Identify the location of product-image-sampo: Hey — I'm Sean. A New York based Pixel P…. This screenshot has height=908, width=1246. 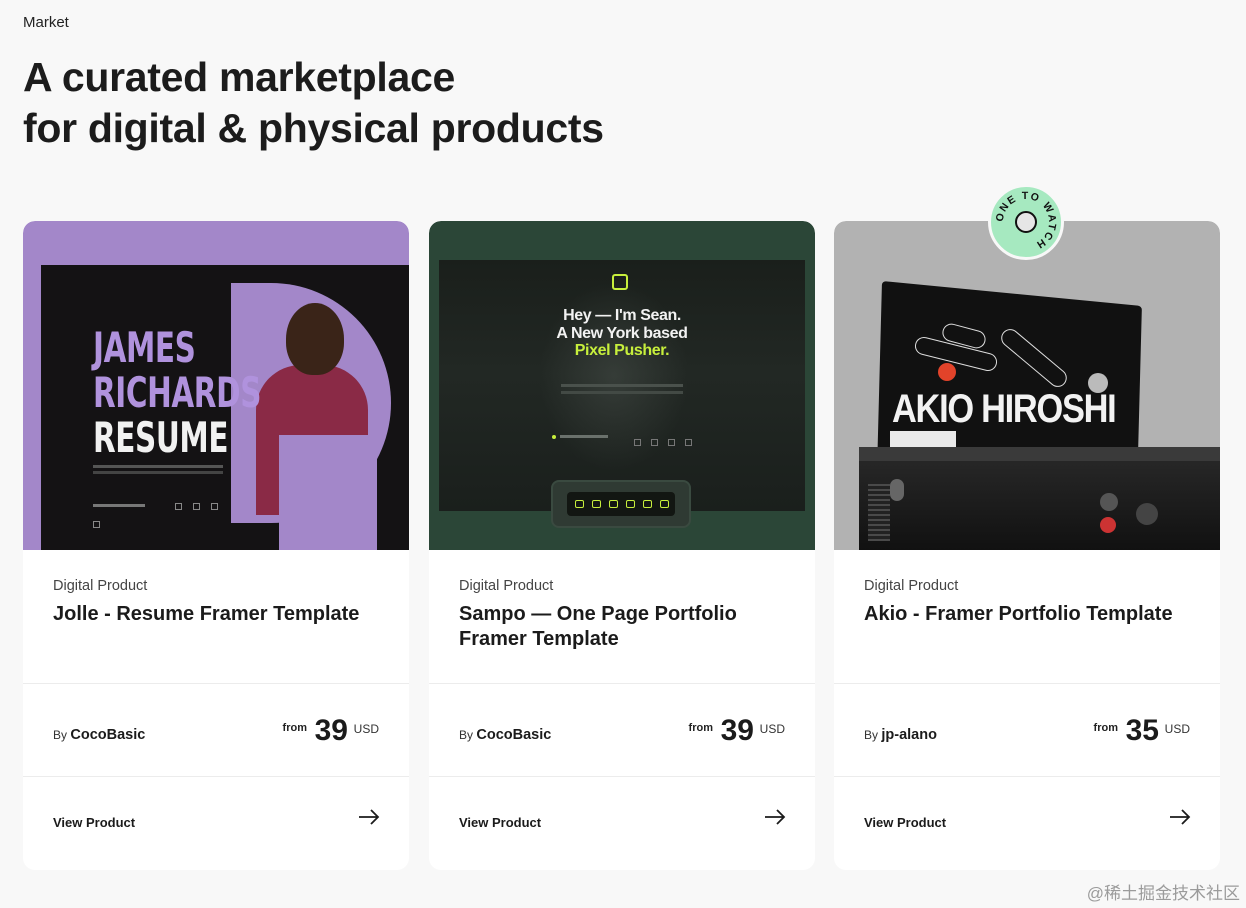
(622, 385).